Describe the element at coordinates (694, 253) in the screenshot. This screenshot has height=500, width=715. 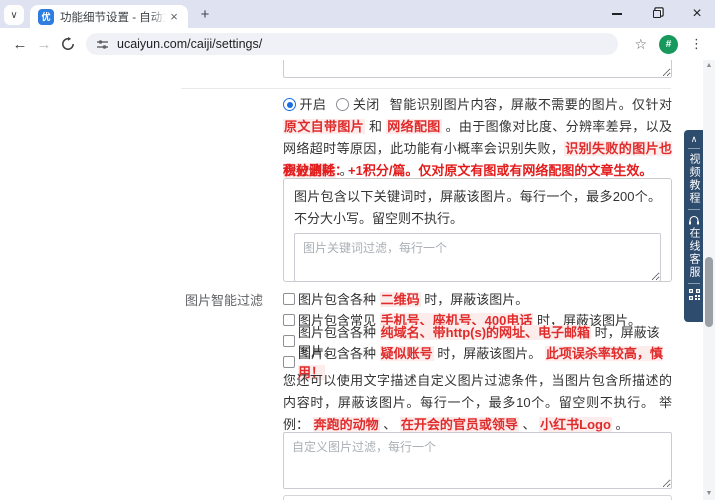
I see `online-service-button: 在线客服` at that location.